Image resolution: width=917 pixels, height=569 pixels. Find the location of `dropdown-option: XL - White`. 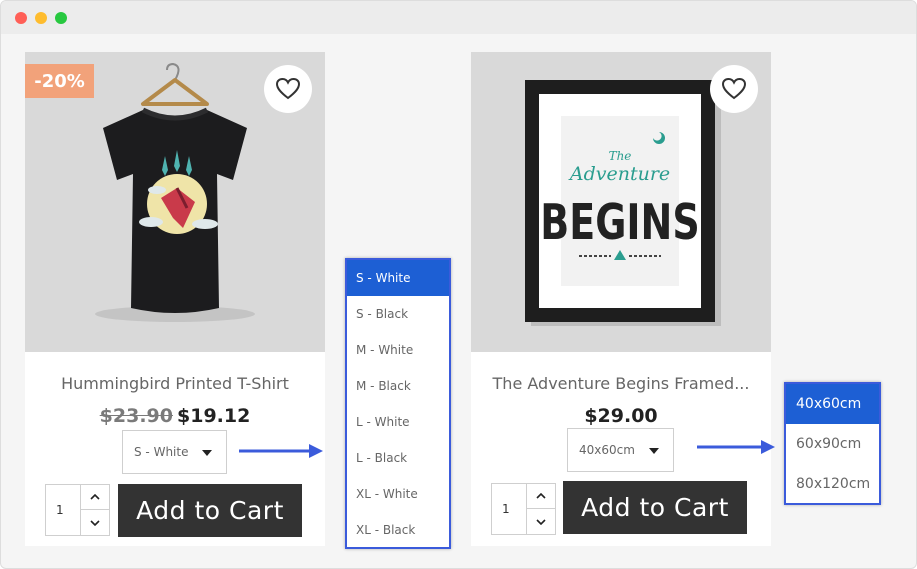

dropdown-option: XL - White is located at coordinates (398, 494).